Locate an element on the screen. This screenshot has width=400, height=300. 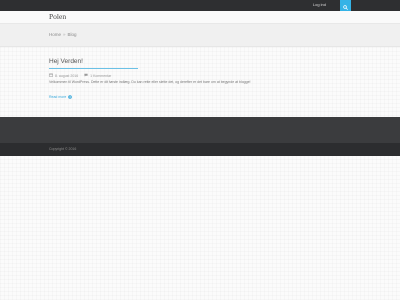
breadcrumb-current: Blog is located at coordinates (72, 34).